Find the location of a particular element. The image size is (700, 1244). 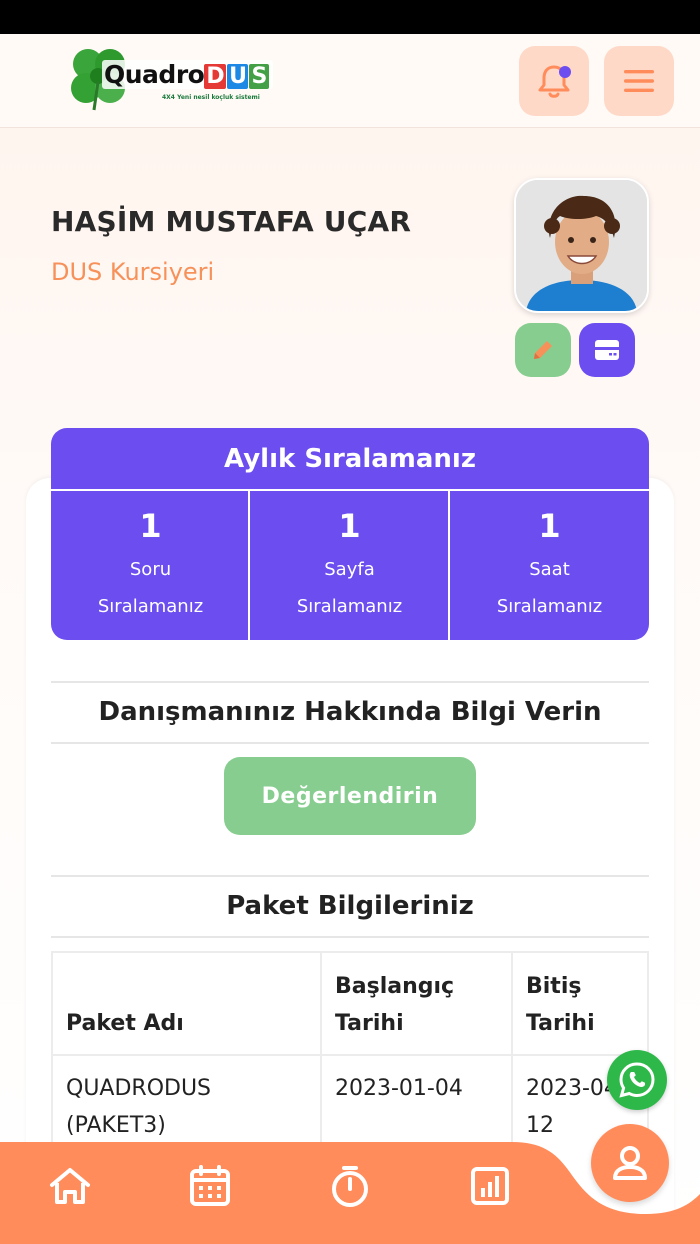

logo-tagline: 4X4 Yeni nesil koçluk sistemi is located at coordinates (211, 97).